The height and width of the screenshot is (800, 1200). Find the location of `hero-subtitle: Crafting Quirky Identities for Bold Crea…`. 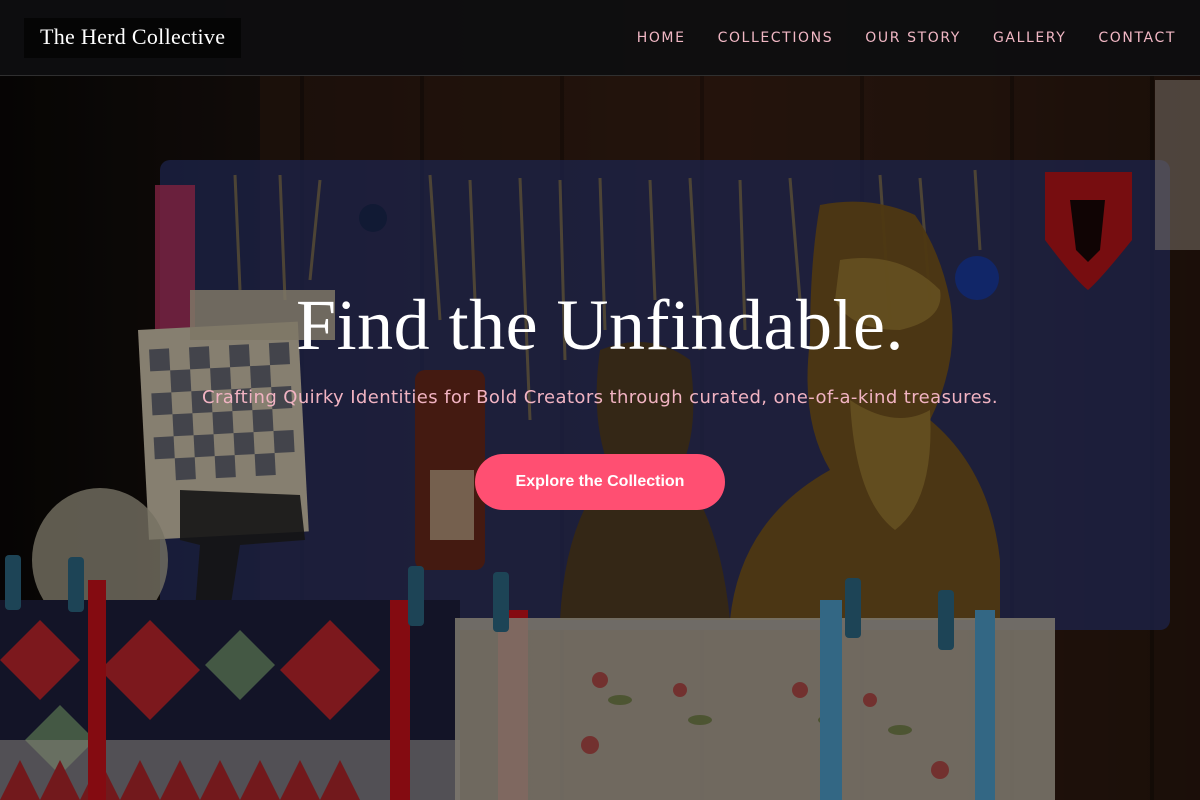

hero-subtitle: Crafting Quirky Identities for Bold Crea… is located at coordinates (600, 397).